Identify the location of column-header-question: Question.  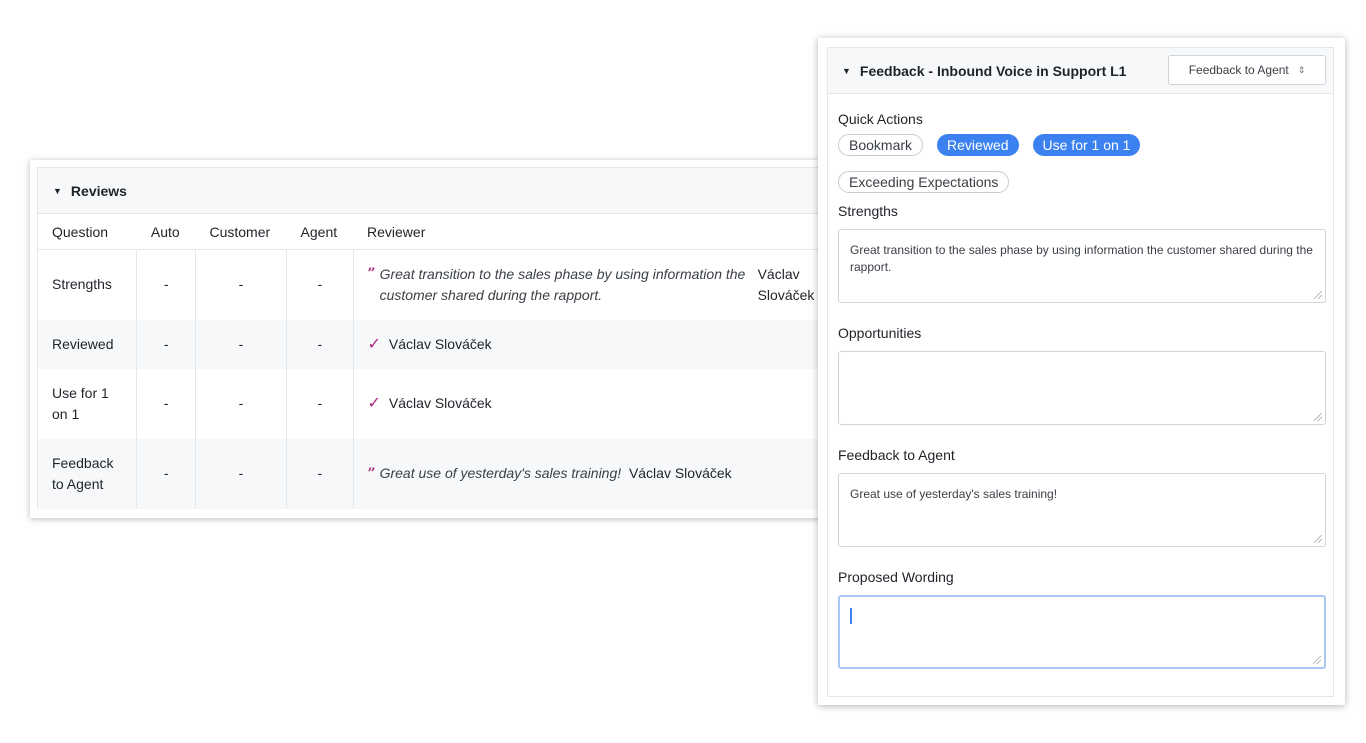
(87, 232).